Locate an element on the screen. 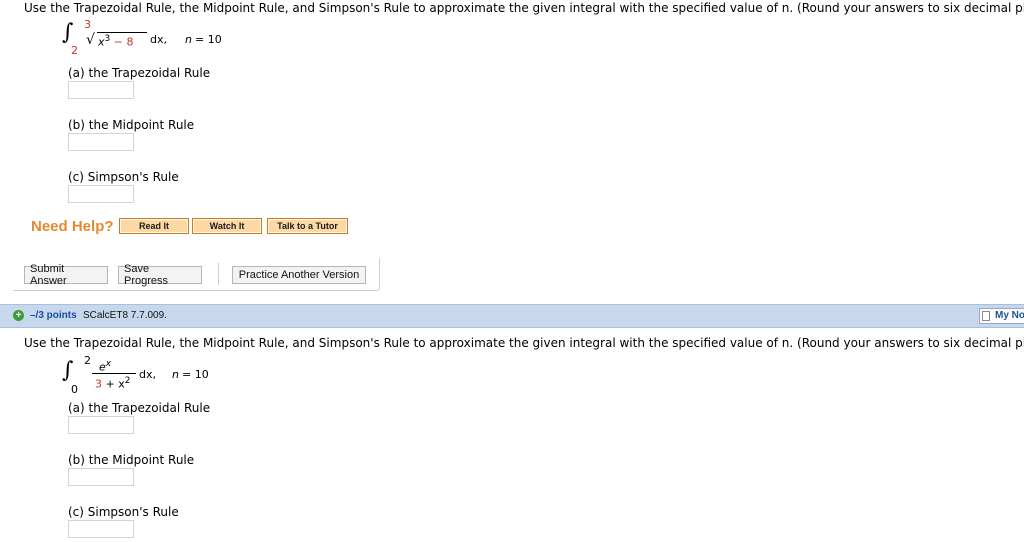 This screenshot has width=1024, height=542. need-help-label: Need Help? is located at coordinates (72, 226).